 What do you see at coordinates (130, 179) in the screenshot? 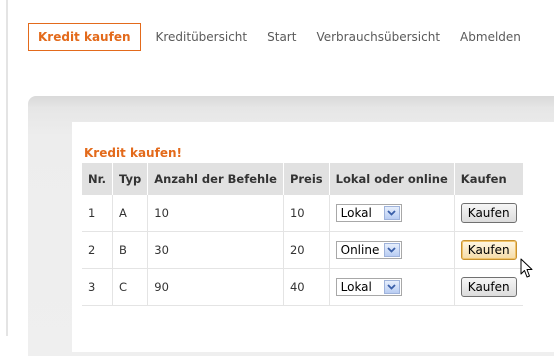
I see `column-header-typ: Typ` at bounding box center [130, 179].